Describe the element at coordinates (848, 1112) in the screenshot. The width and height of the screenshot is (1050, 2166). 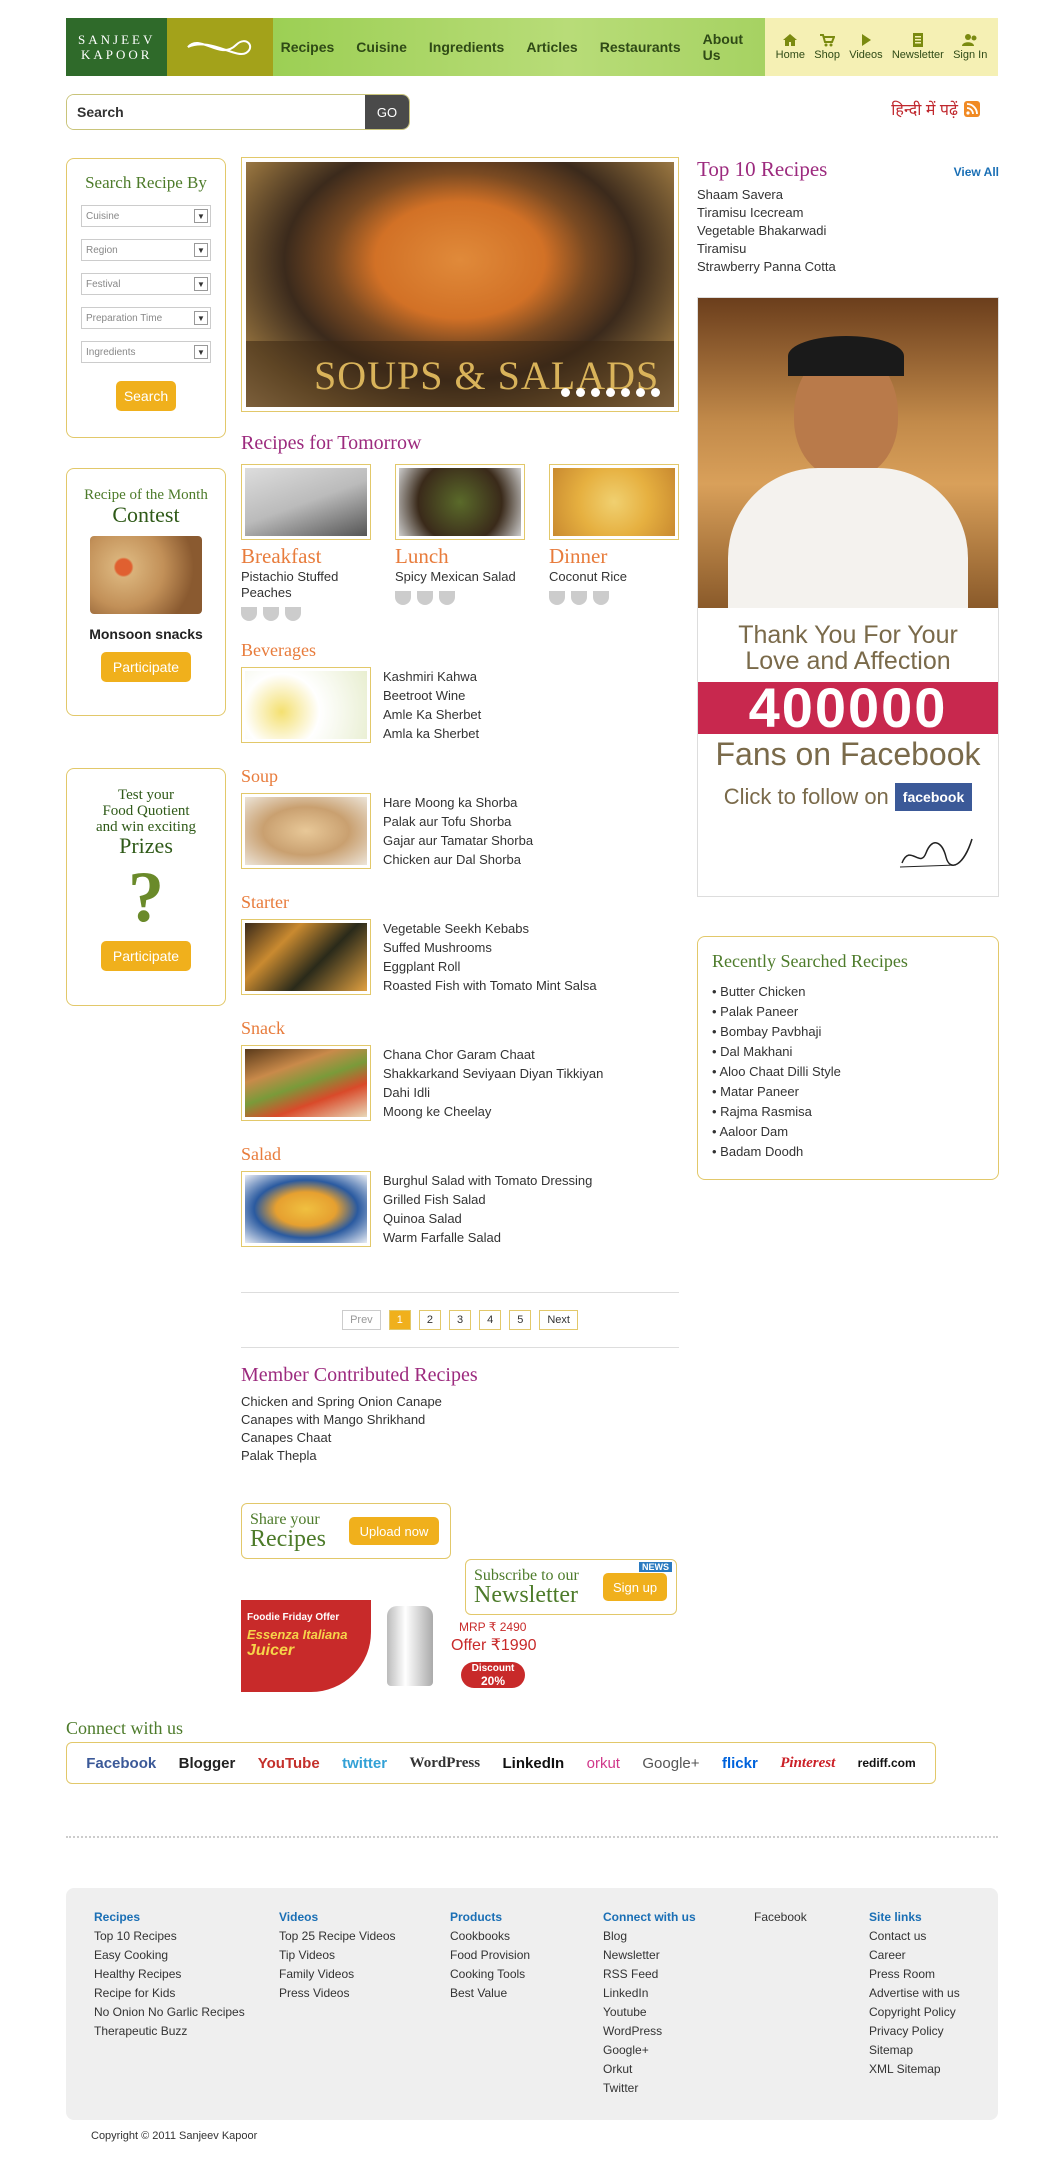
I see `recent-item: • Rajma Rasmisa` at that location.